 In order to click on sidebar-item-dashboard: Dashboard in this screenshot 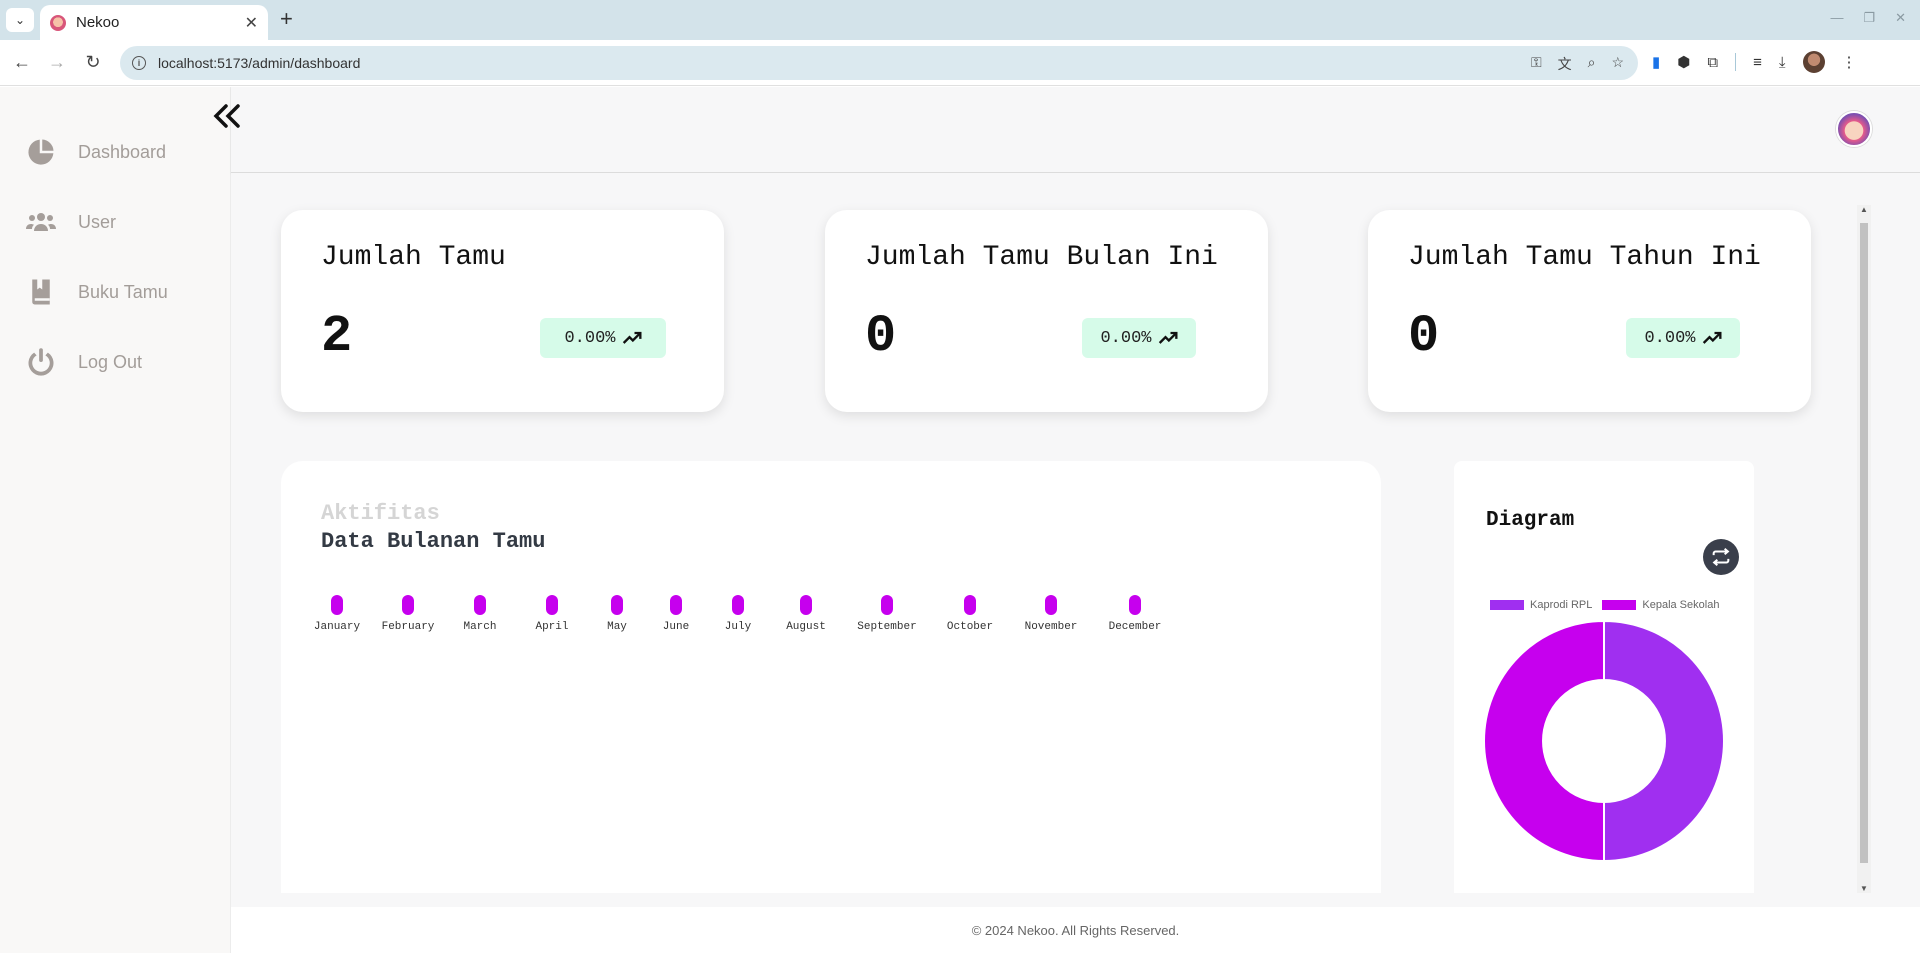, I will do `click(96, 152)`.